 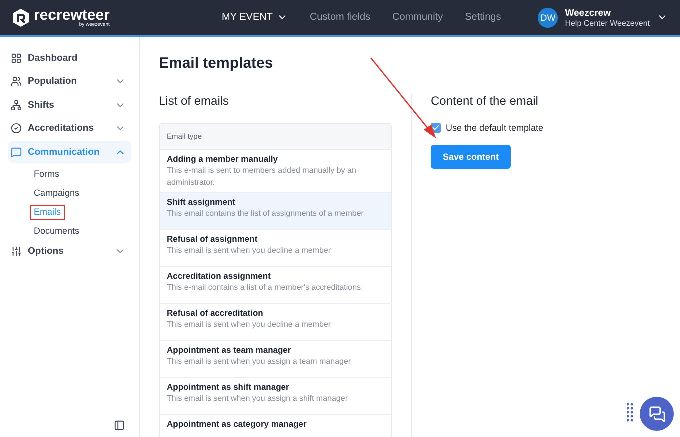 What do you see at coordinates (340, 17) in the screenshot?
I see `nav-link: Custom fields` at bounding box center [340, 17].